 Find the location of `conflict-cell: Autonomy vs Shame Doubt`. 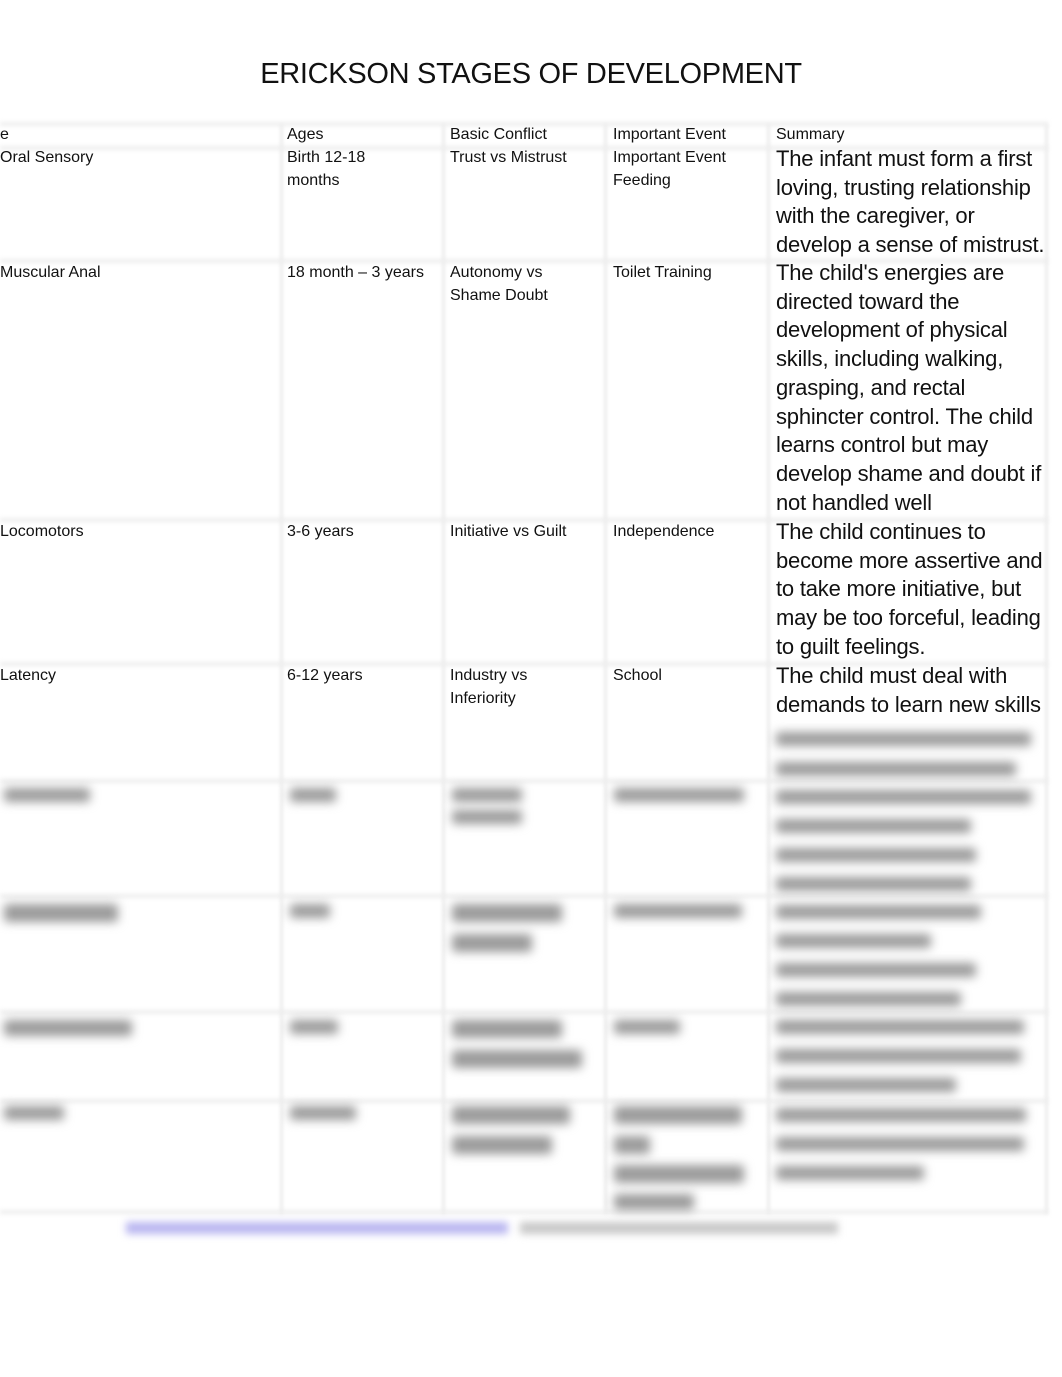

conflict-cell: Autonomy vs Shame Doubt is located at coordinates (499, 284).